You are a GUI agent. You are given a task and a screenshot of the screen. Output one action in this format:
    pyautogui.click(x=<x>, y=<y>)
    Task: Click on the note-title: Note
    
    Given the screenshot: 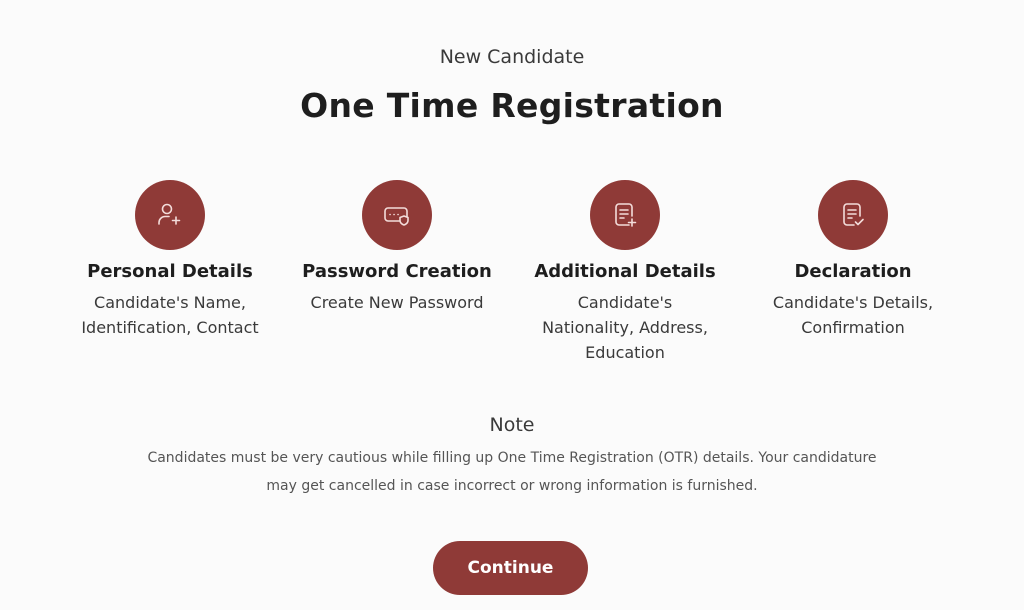 What is the action you would take?
    pyautogui.click(x=512, y=425)
    